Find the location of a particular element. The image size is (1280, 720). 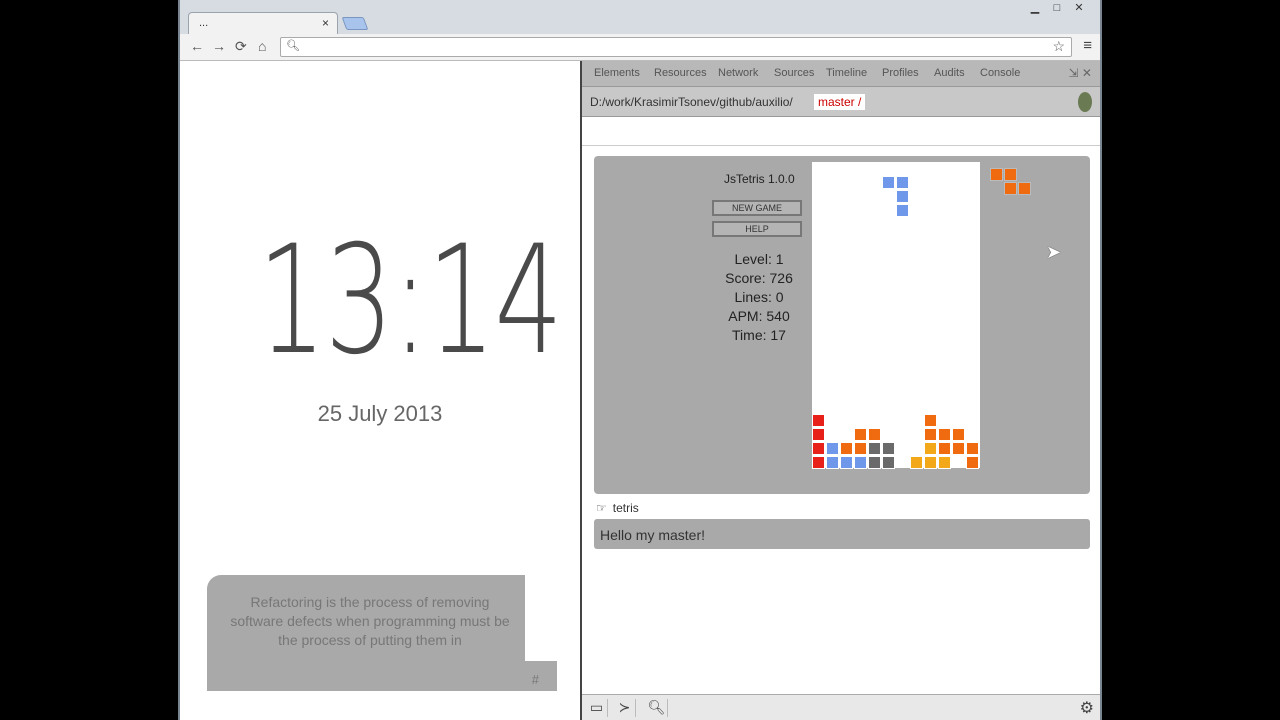

tab-timeline: Timeline is located at coordinates (846, 73).